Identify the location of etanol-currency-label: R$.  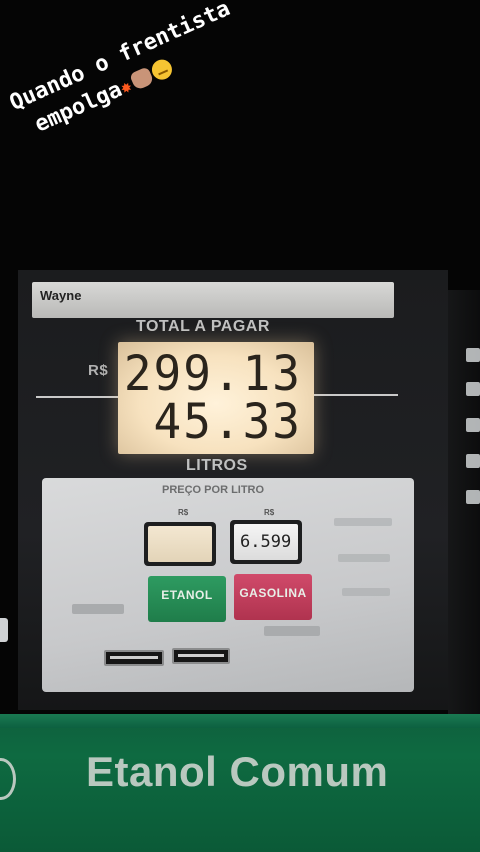
(183, 512).